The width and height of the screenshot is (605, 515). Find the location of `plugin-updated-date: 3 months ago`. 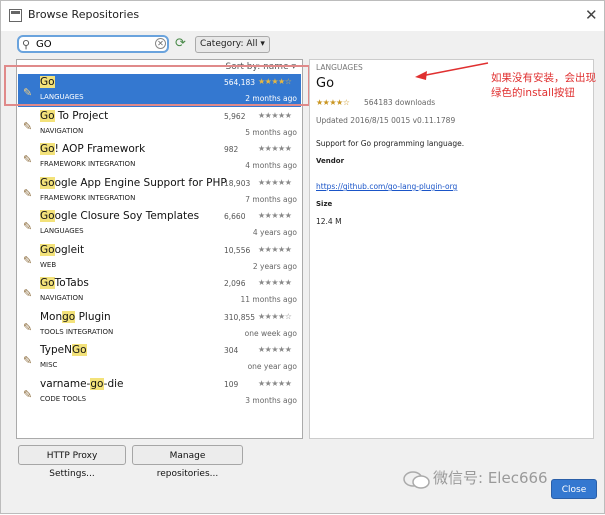

plugin-updated-date: 3 months ago is located at coordinates (271, 400).